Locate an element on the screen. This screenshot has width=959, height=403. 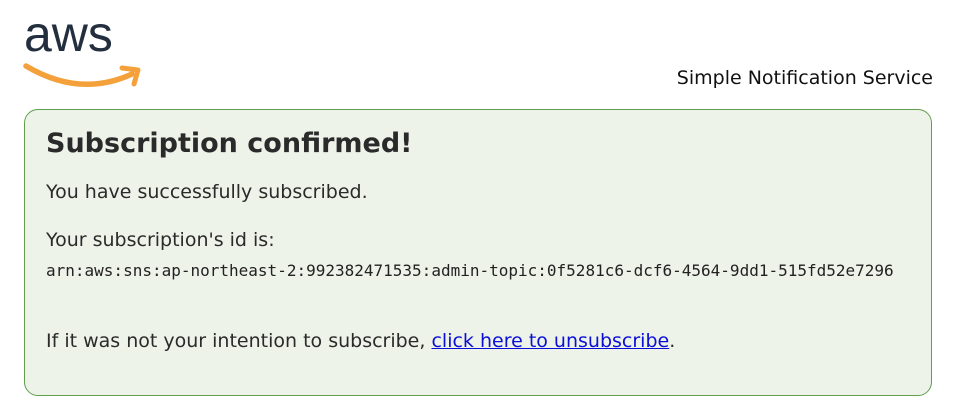
unsubscribe-notice-suffix: . is located at coordinates (672, 341).